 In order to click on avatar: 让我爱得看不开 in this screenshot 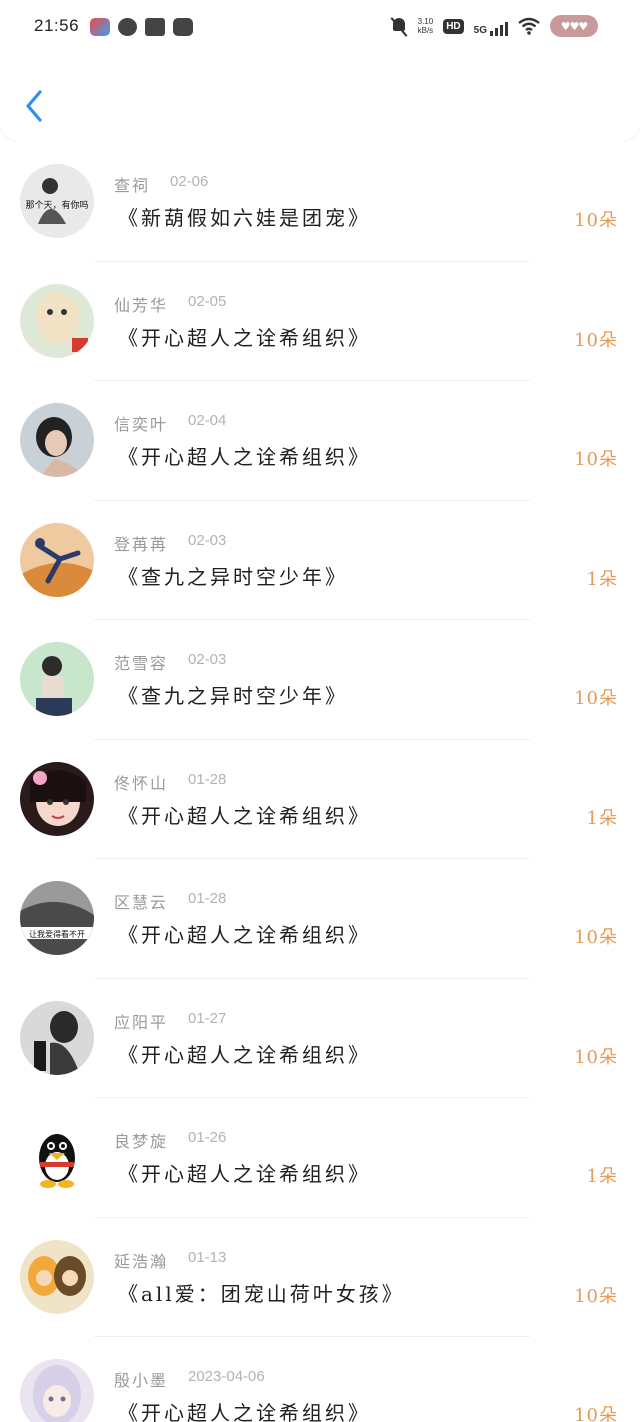, I will do `click(57, 918)`.